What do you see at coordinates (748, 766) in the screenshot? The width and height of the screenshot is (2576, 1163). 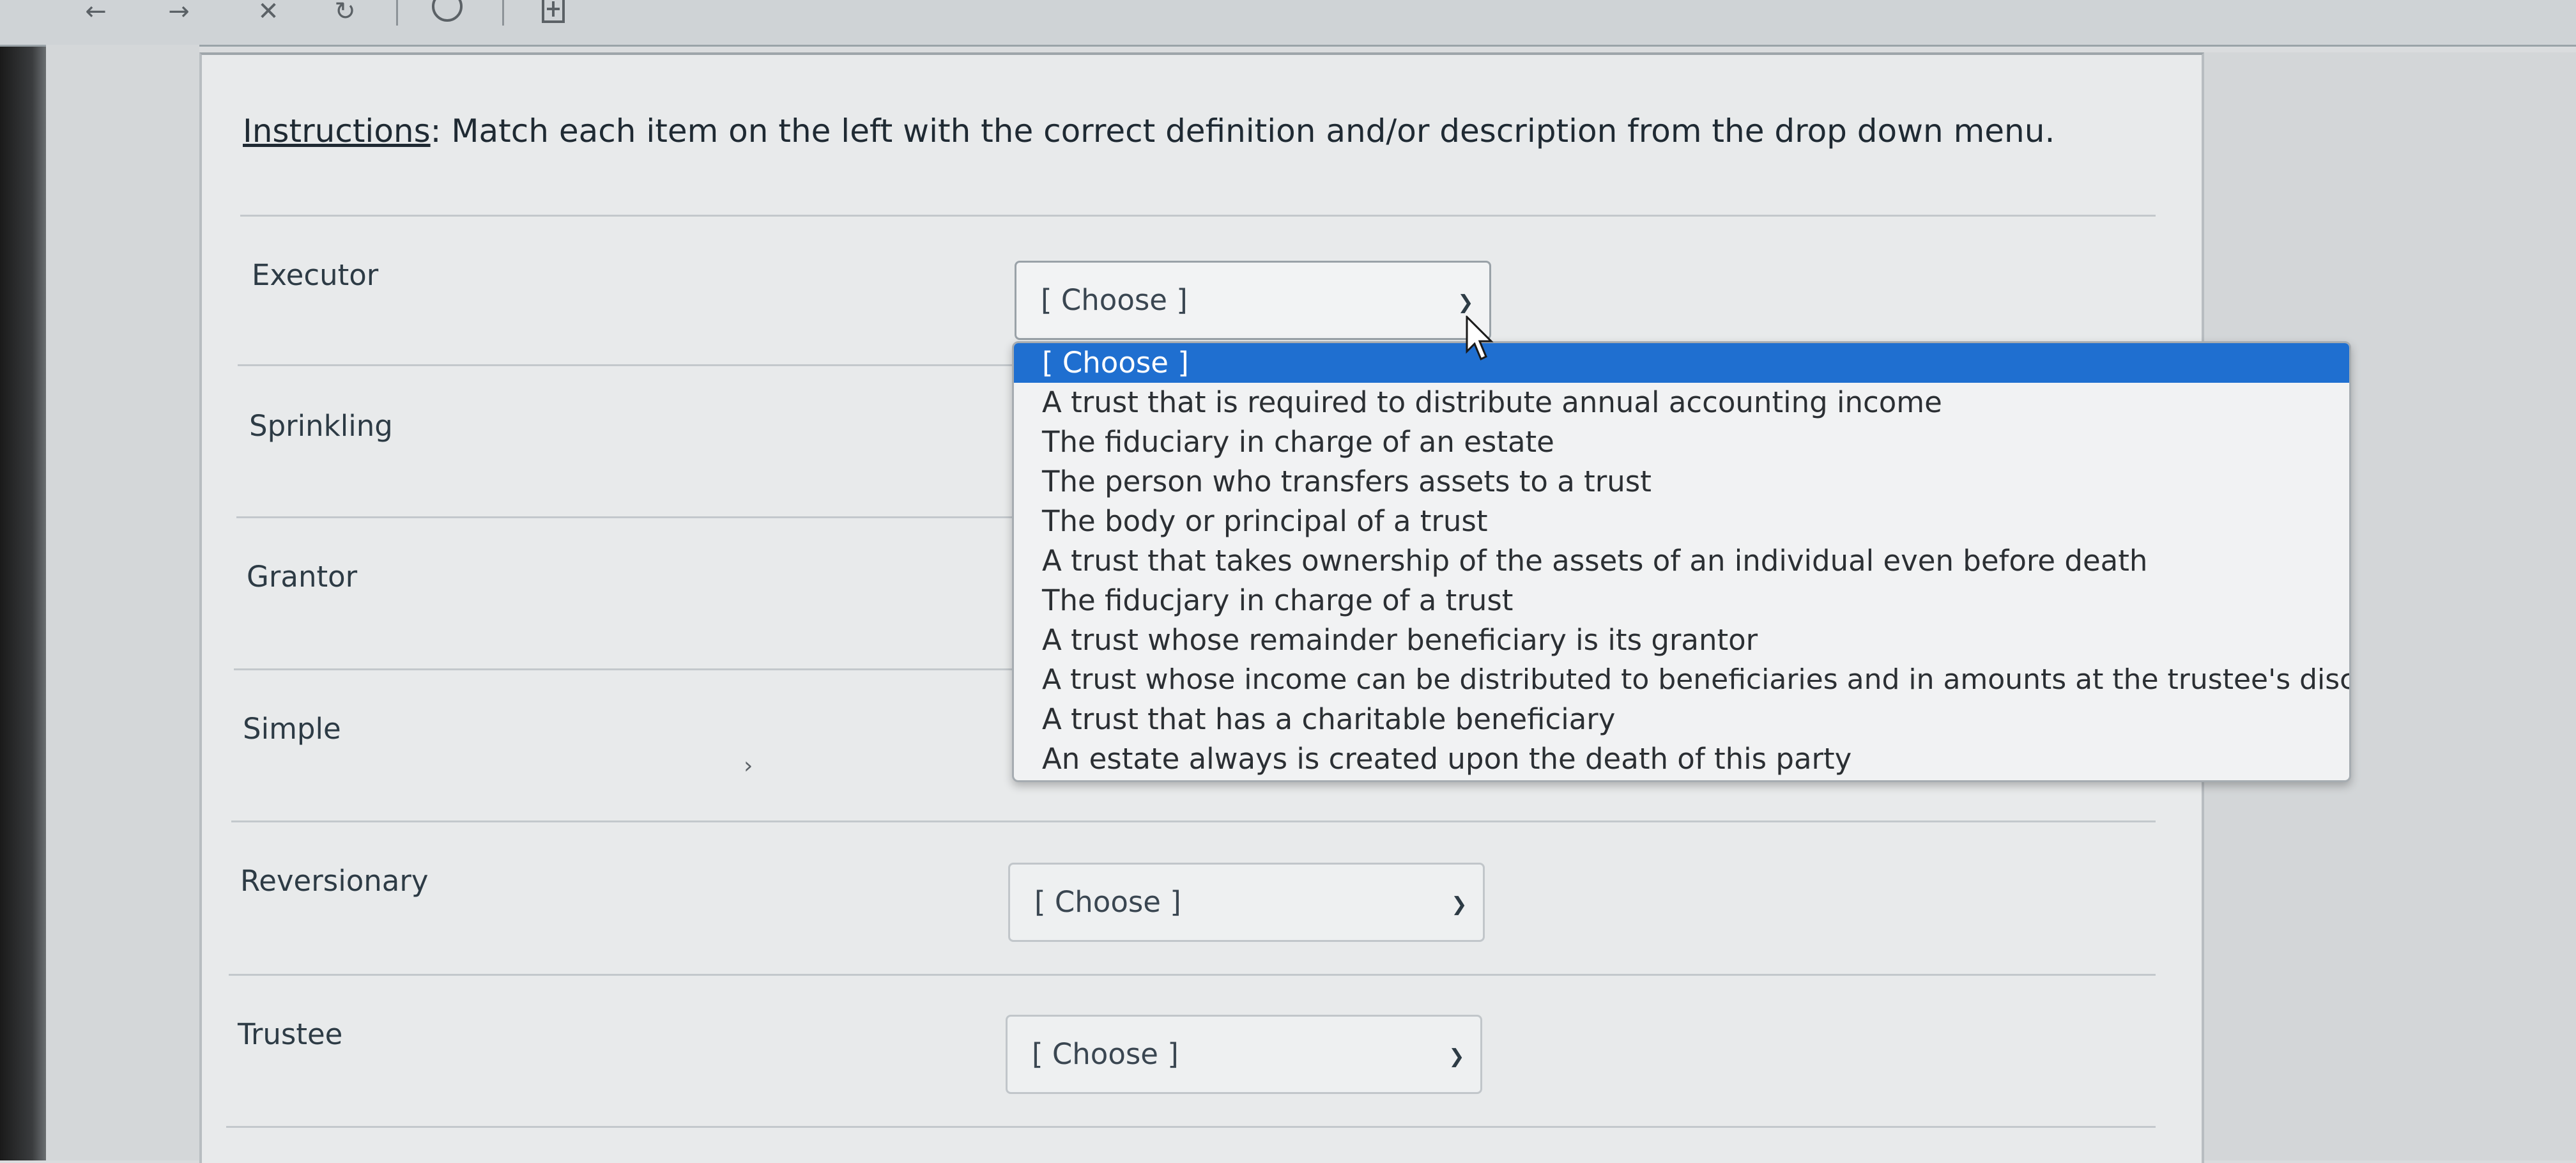 I see `stray-mark: ›` at bounding box center [748, 766].